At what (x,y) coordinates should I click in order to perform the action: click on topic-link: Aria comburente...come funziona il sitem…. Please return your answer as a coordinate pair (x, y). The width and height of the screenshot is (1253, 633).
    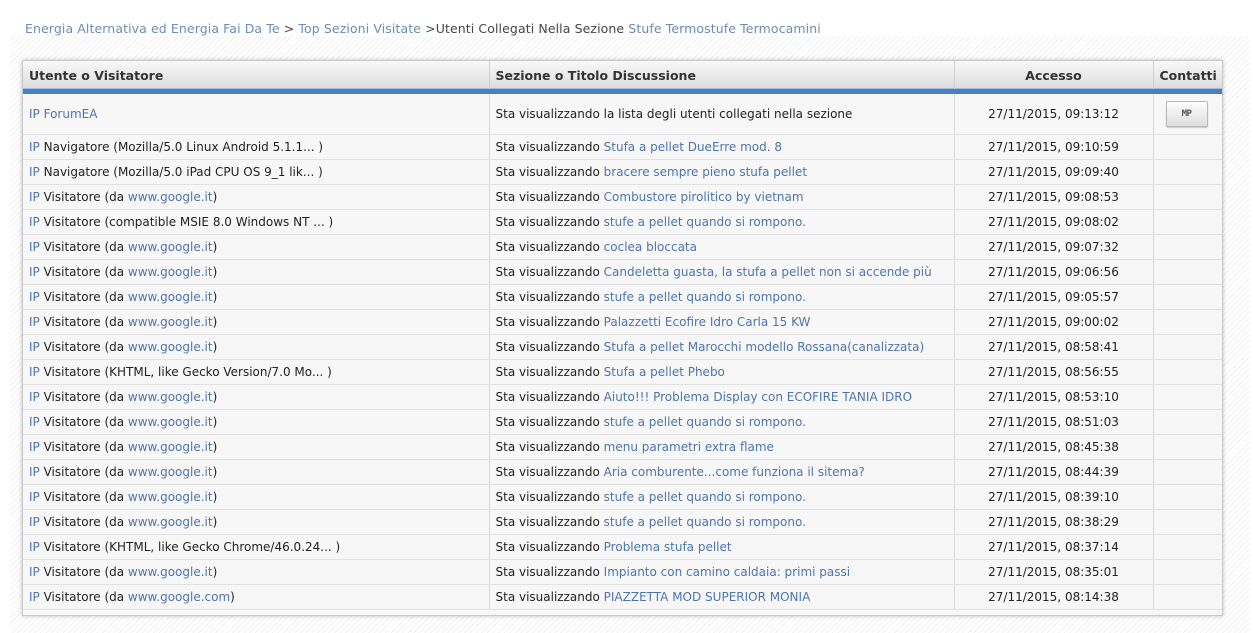
    Looking at the image, I should click on (734, 472).